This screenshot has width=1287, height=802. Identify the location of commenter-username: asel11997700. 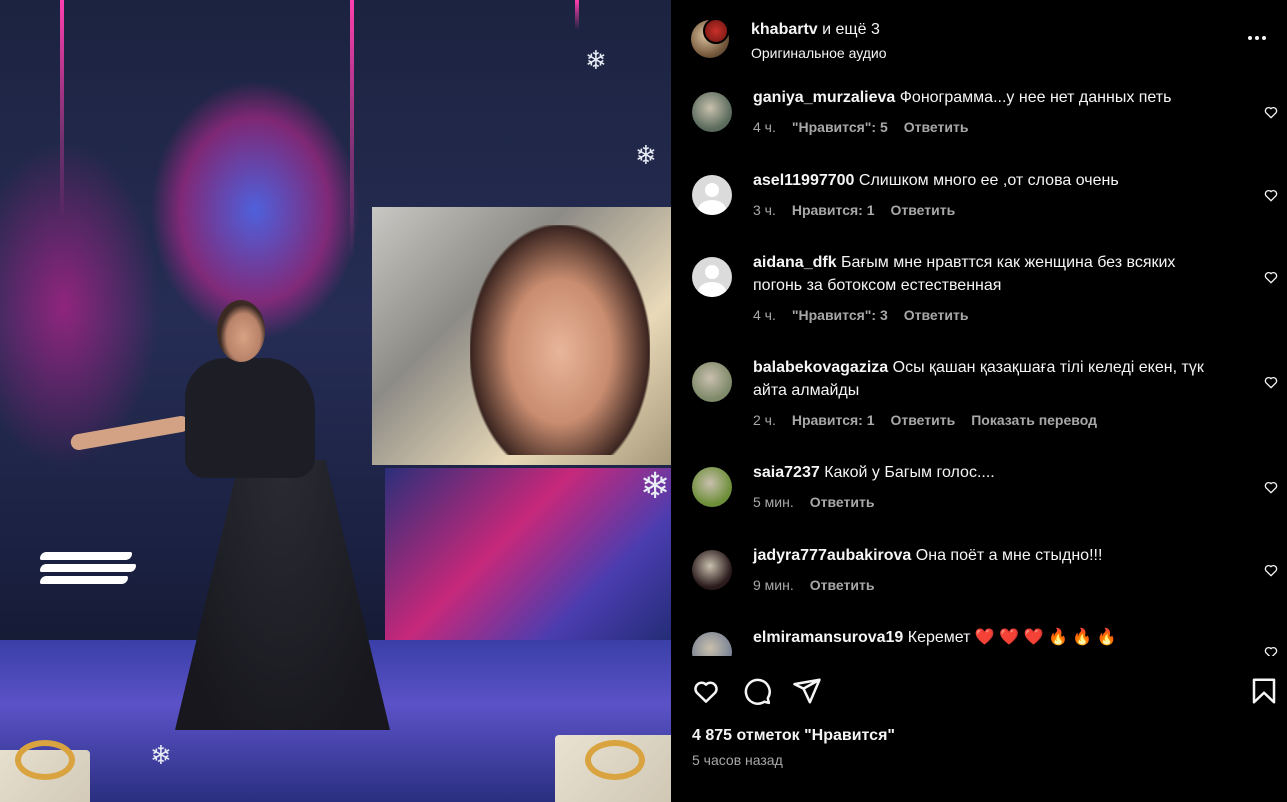
(803, 180).